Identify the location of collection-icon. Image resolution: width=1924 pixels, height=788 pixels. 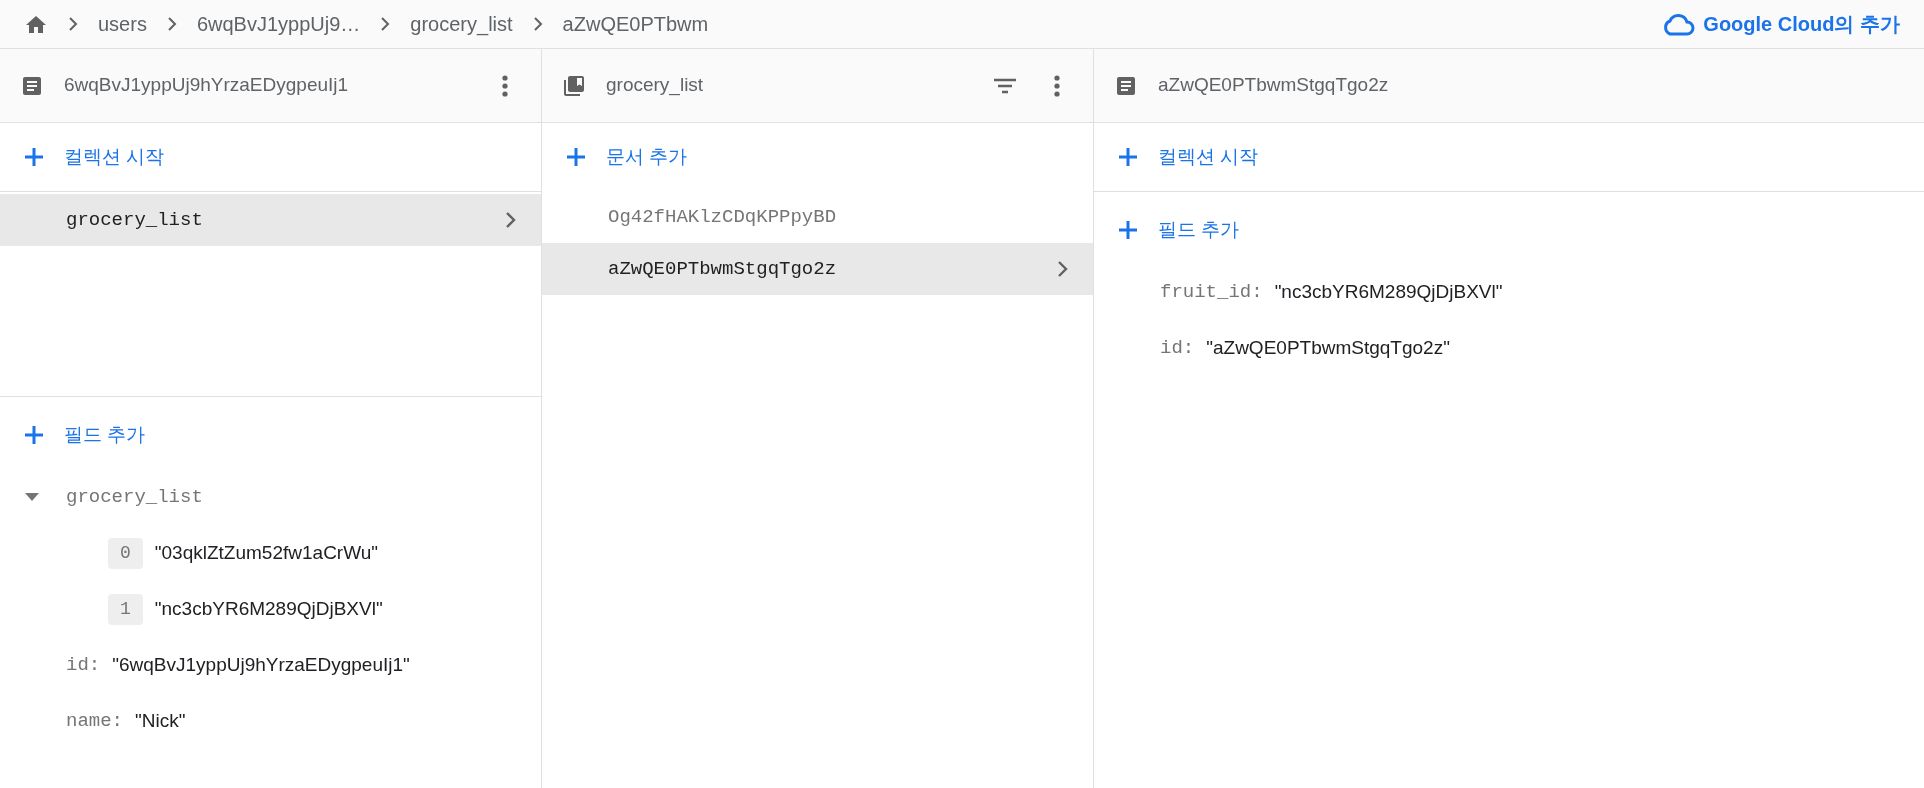
(574, 85).